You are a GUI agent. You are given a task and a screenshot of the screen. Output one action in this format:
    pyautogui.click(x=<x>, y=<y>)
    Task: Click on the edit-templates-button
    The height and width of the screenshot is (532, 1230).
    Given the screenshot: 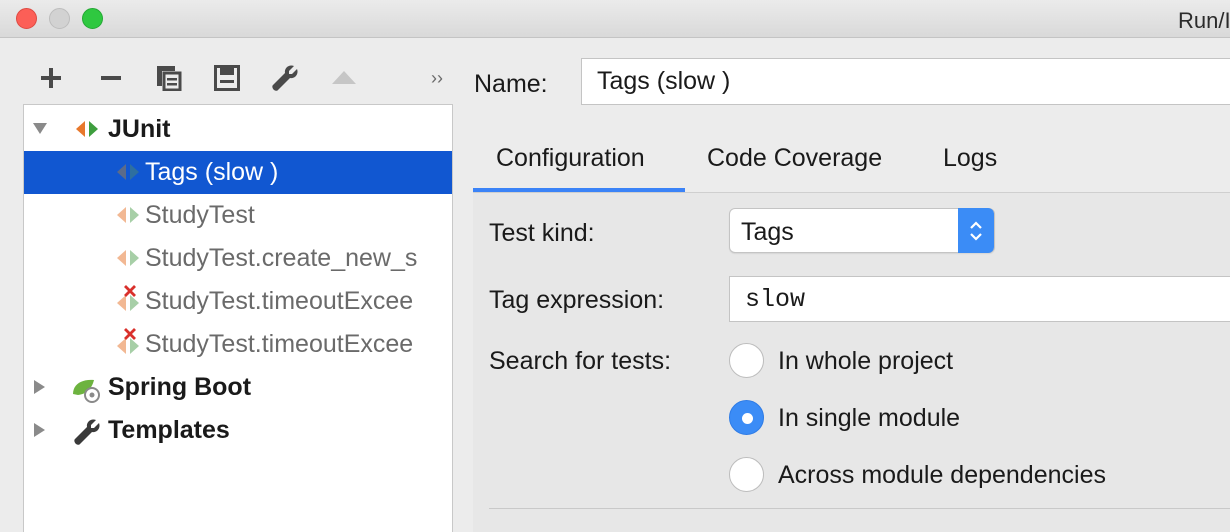 What is the action you would take?
    pyautogui.click(x=285, y=78)
    